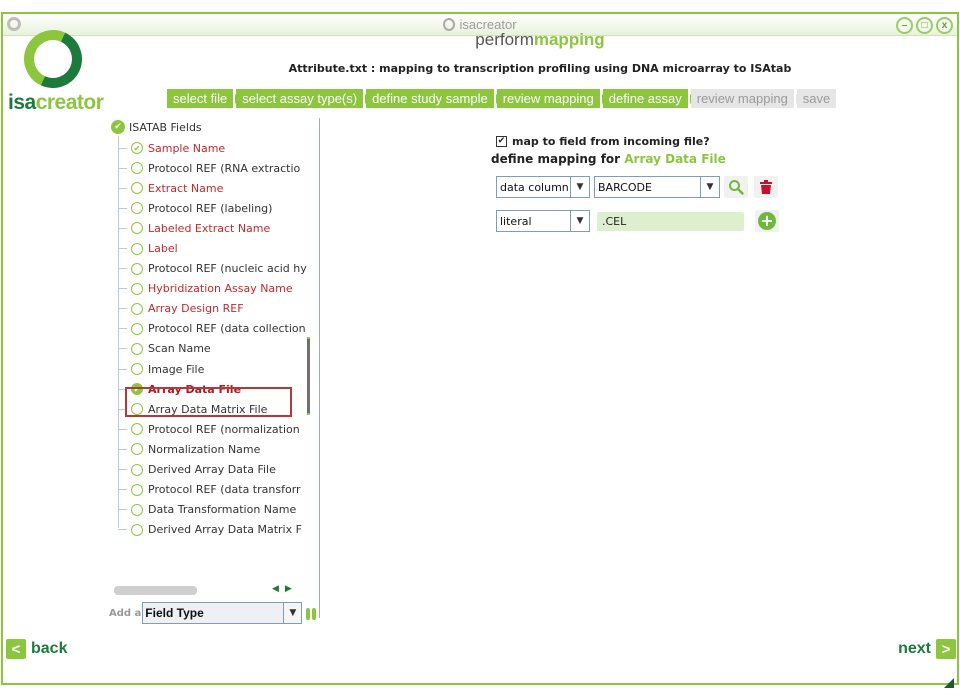 Image resolution: width=960 pixels, height=696 pixels. Describe the element at coordinates (816, 98) in the screenshot. I see `step-save: save` at that location.